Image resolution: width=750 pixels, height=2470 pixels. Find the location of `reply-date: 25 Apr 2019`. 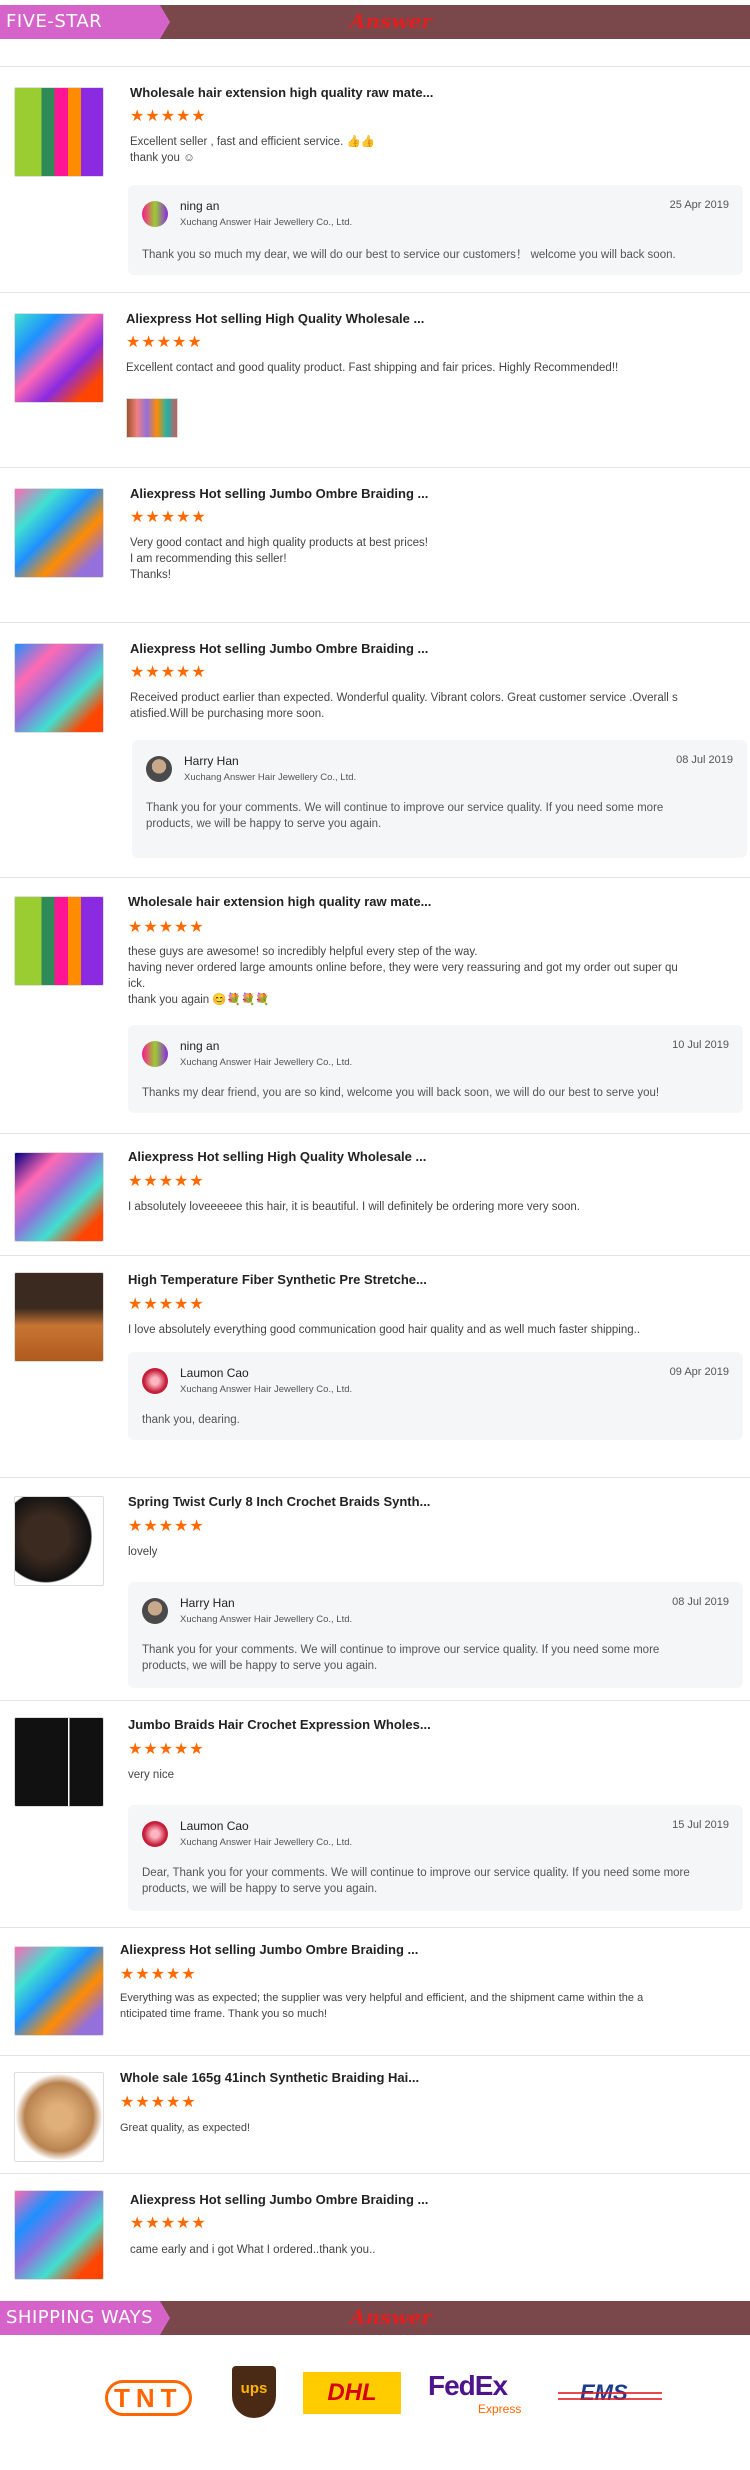

reply-date: 25 Apr 2019 is located at coordinates (699, 205).